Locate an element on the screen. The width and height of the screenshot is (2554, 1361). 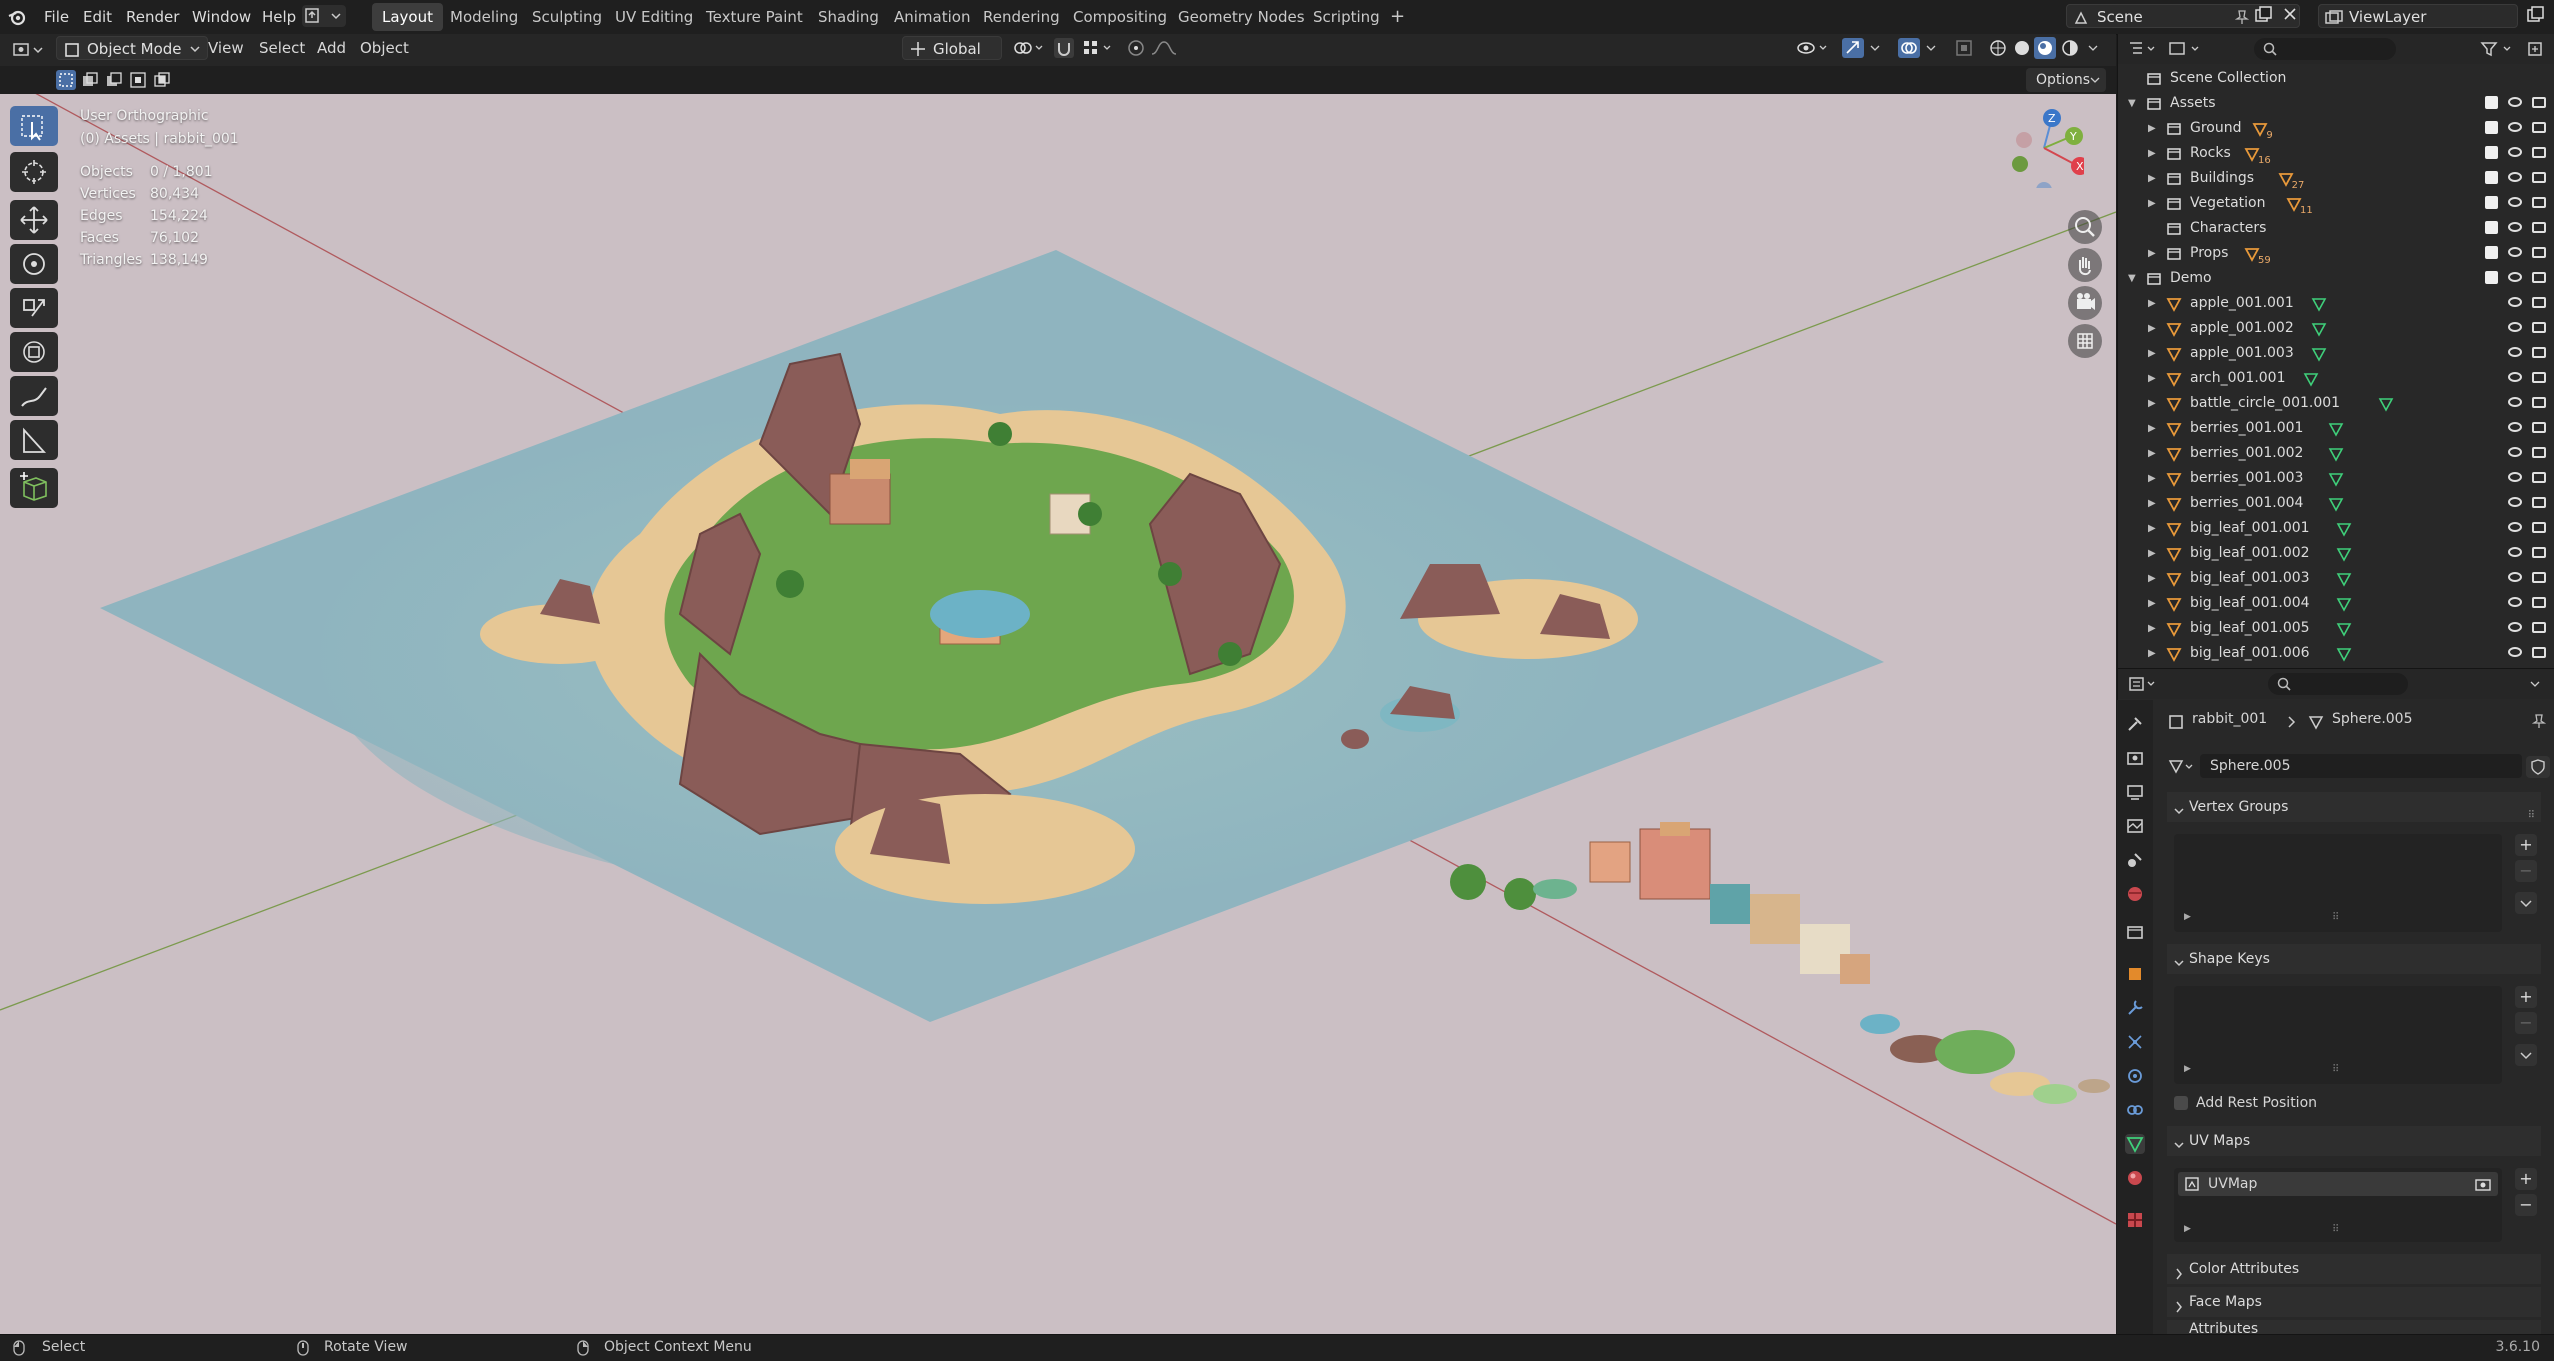
tab-texture-paint: Texture Paint is located at coordinates (754, 17).